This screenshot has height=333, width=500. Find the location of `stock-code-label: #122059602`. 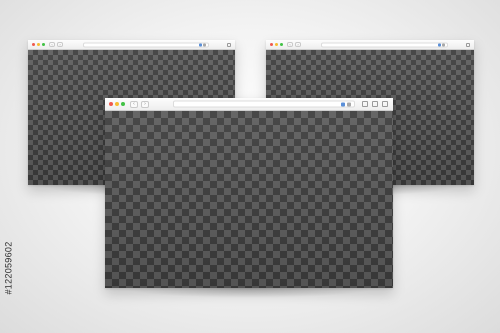

stock-code-label: #122059602 is located at coordinates (9, 268).